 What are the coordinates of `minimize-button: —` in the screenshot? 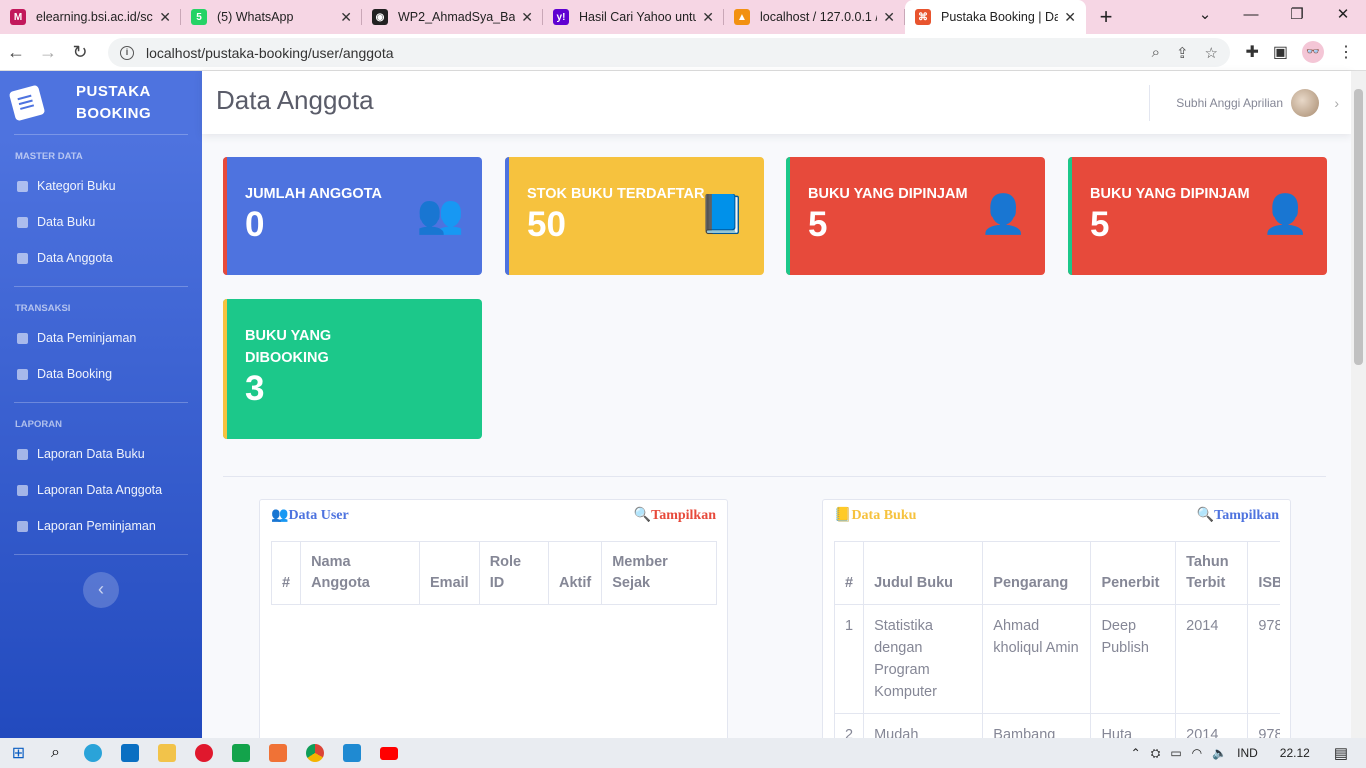 It's located at (1251, 17).